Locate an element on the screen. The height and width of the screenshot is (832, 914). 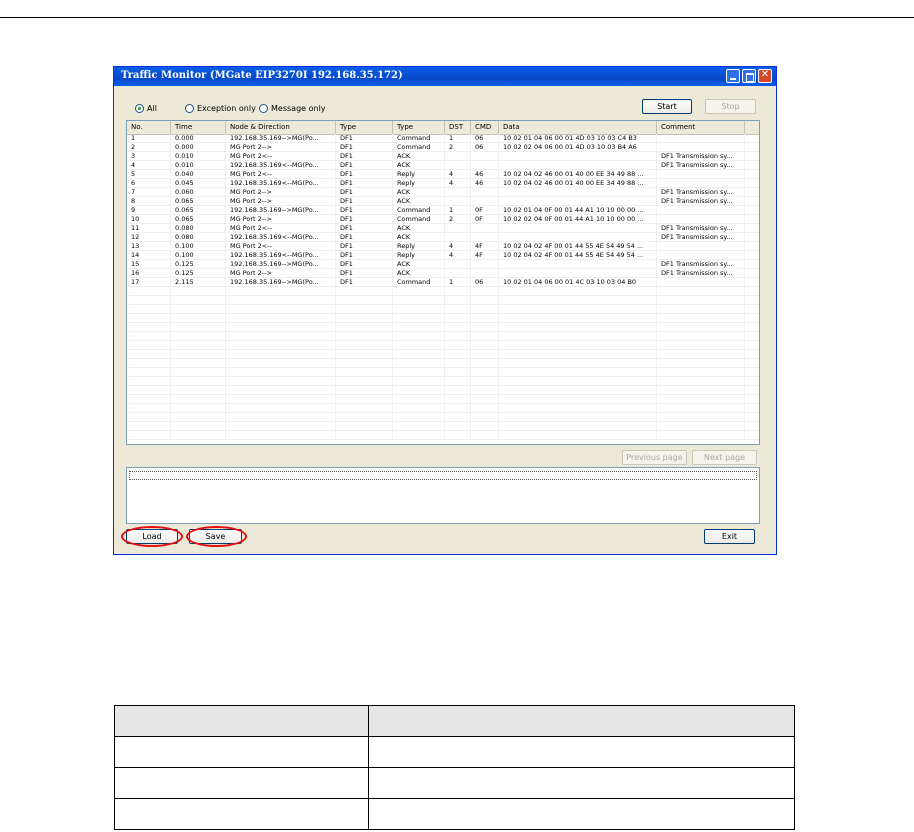
col-type-header: Type is located at coordinates (364, 127).